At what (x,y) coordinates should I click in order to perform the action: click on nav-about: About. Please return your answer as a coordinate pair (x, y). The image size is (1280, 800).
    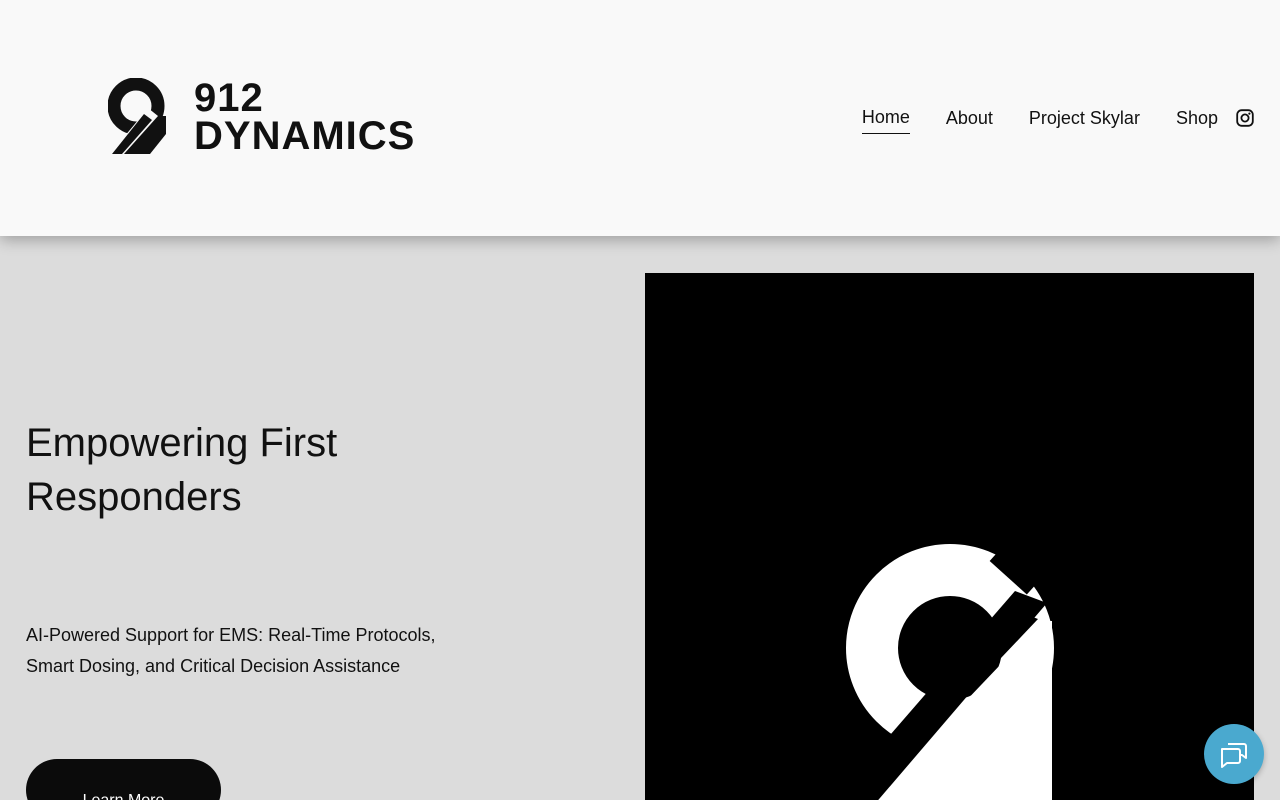
    Looking at the image, I should click on (969, 120).